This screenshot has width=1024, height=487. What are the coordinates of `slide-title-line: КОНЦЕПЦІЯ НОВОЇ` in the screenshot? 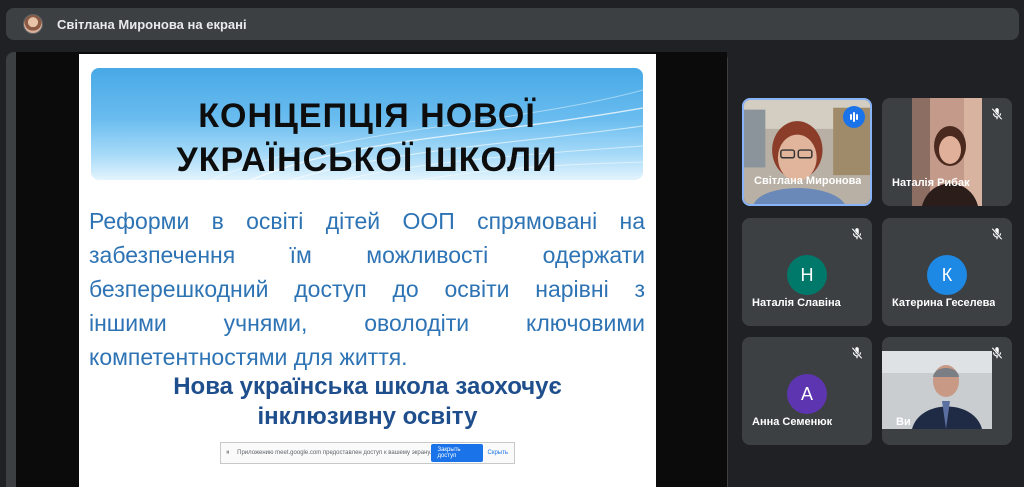 It's located at (367, 116).